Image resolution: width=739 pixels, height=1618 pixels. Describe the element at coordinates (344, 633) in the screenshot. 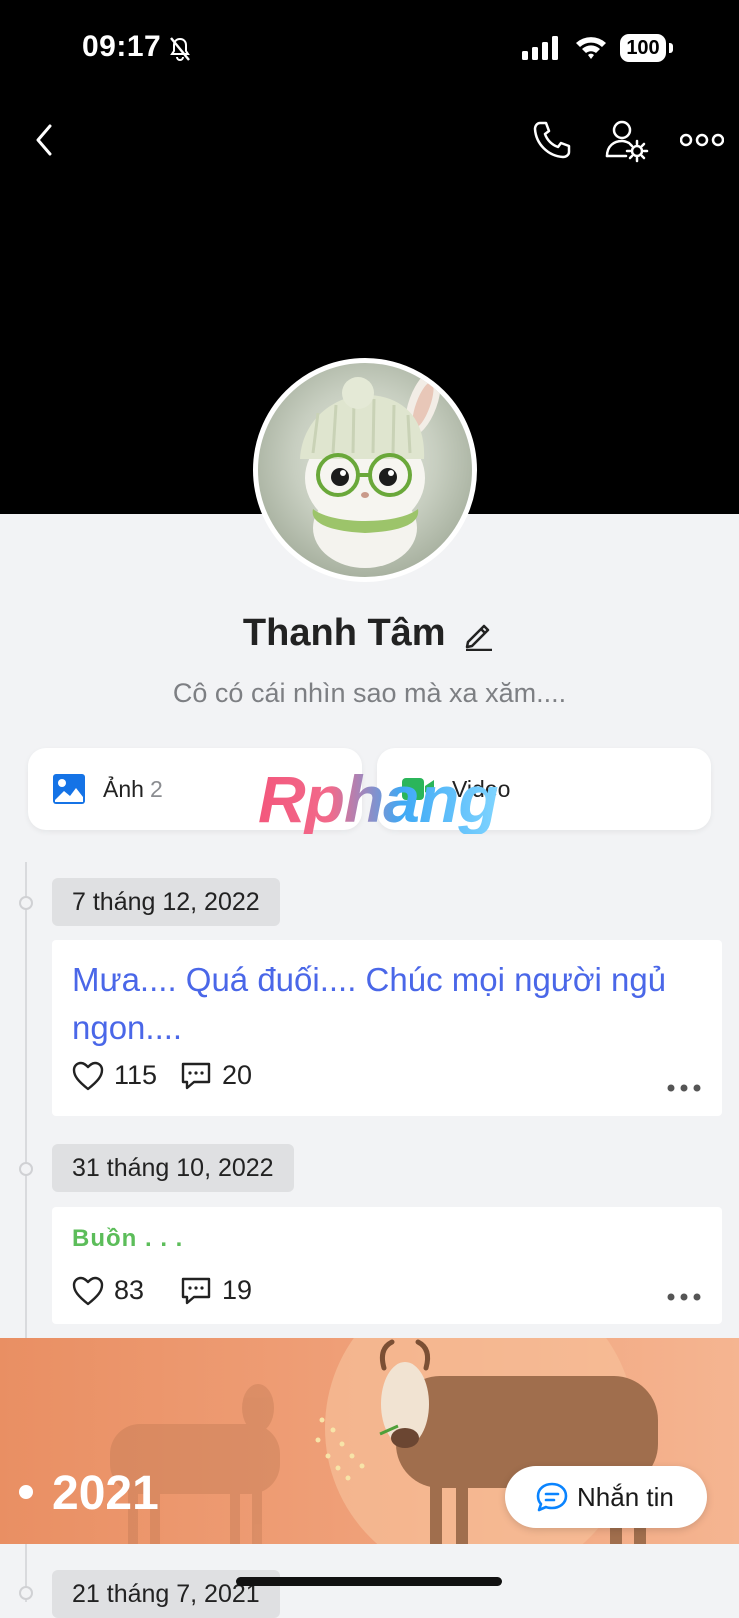

I see `profile-name: Thanh Tâm` at that location.